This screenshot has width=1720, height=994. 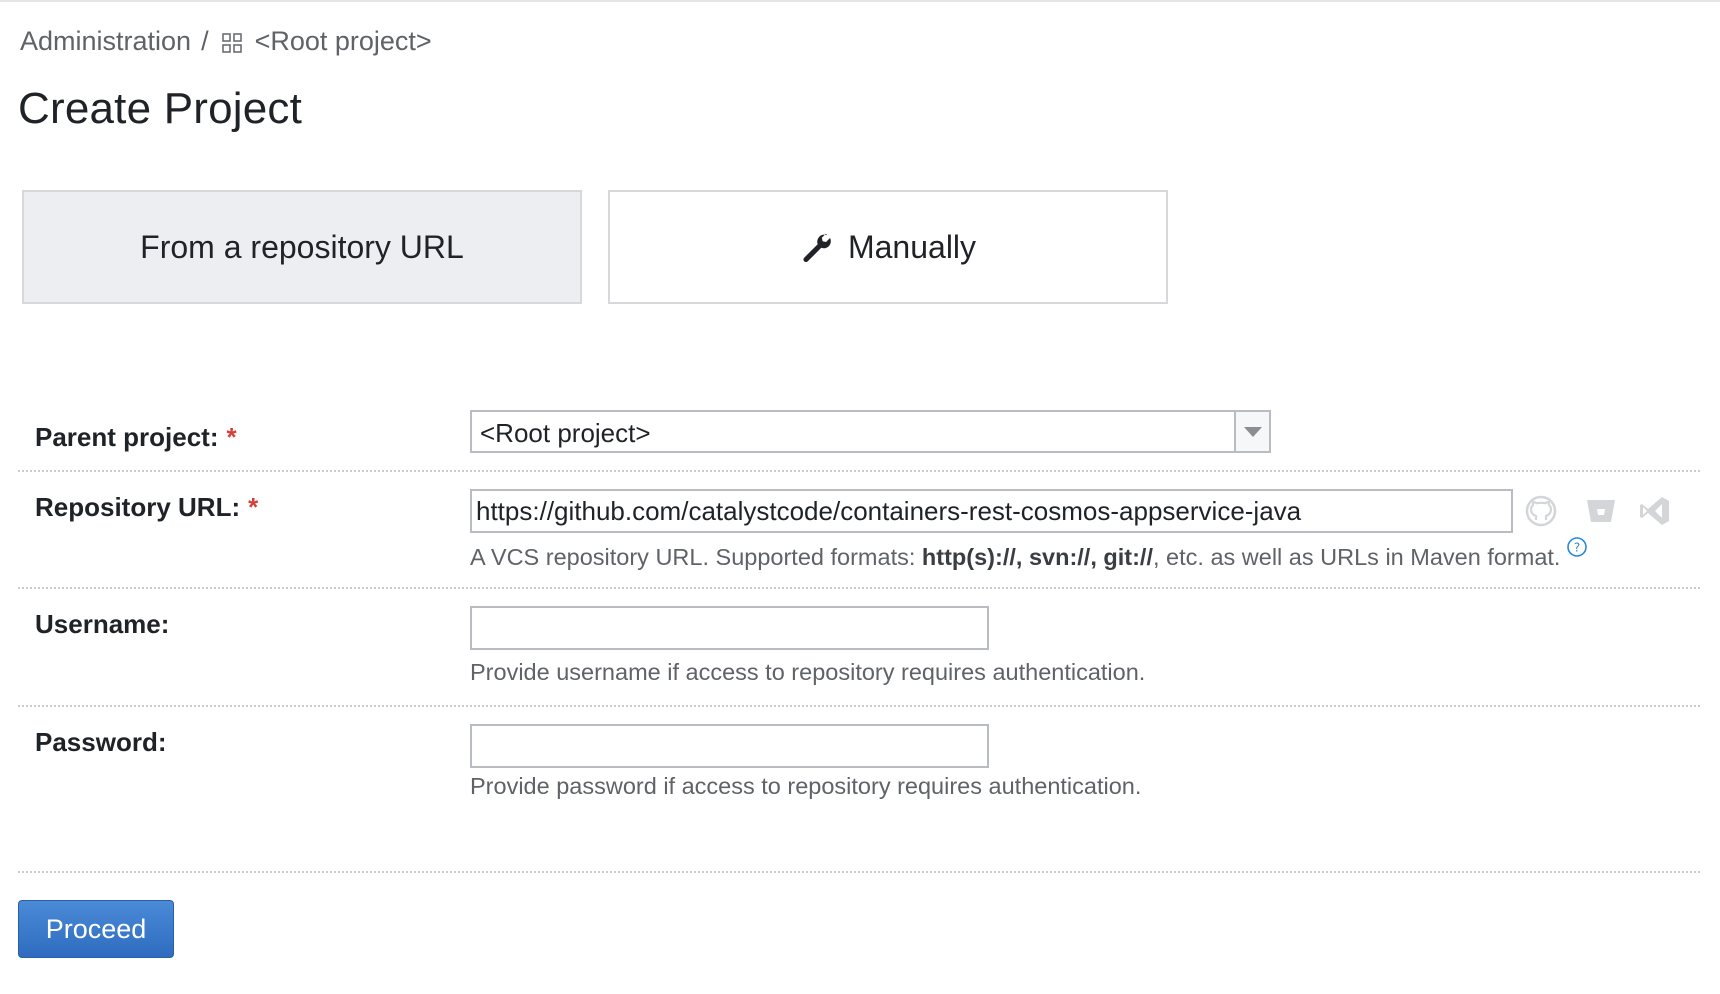 I want to click on parent-project-label: Parent project: *, so click(x=136, y=437).